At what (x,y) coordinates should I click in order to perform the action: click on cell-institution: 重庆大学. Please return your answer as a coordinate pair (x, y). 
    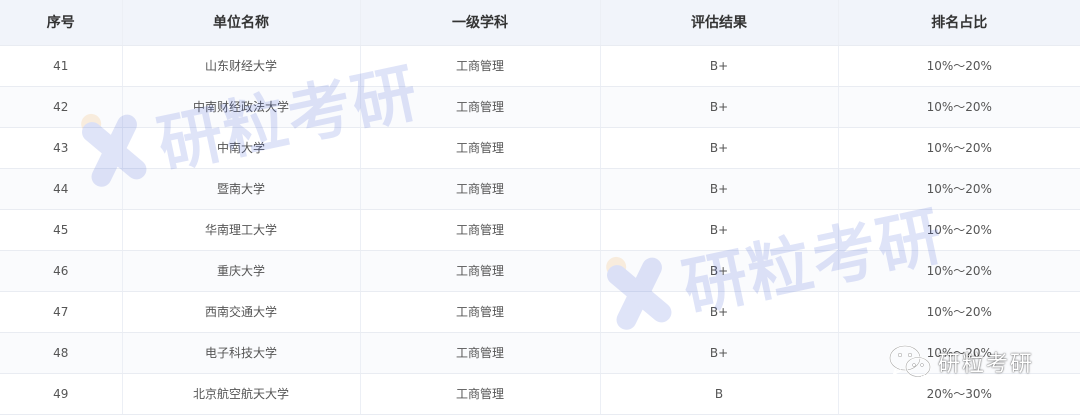
    Looking at the image, I should click on (241, 271).